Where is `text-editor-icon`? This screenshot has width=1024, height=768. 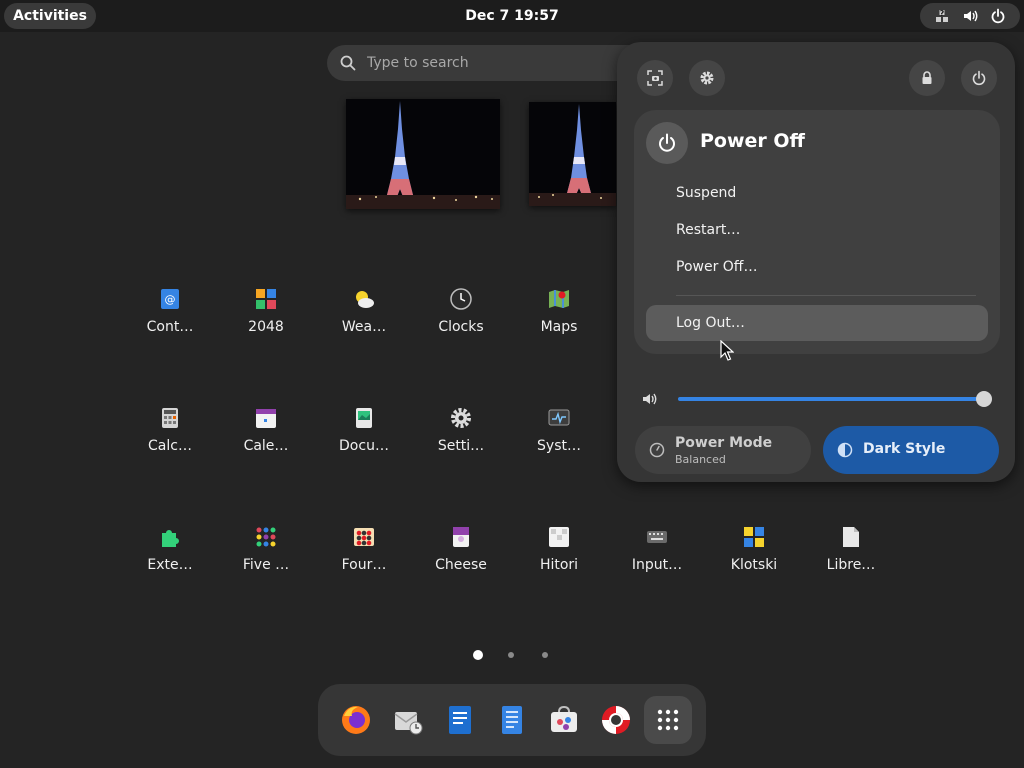 text-editor-icon is located at coordinates (512, 720).